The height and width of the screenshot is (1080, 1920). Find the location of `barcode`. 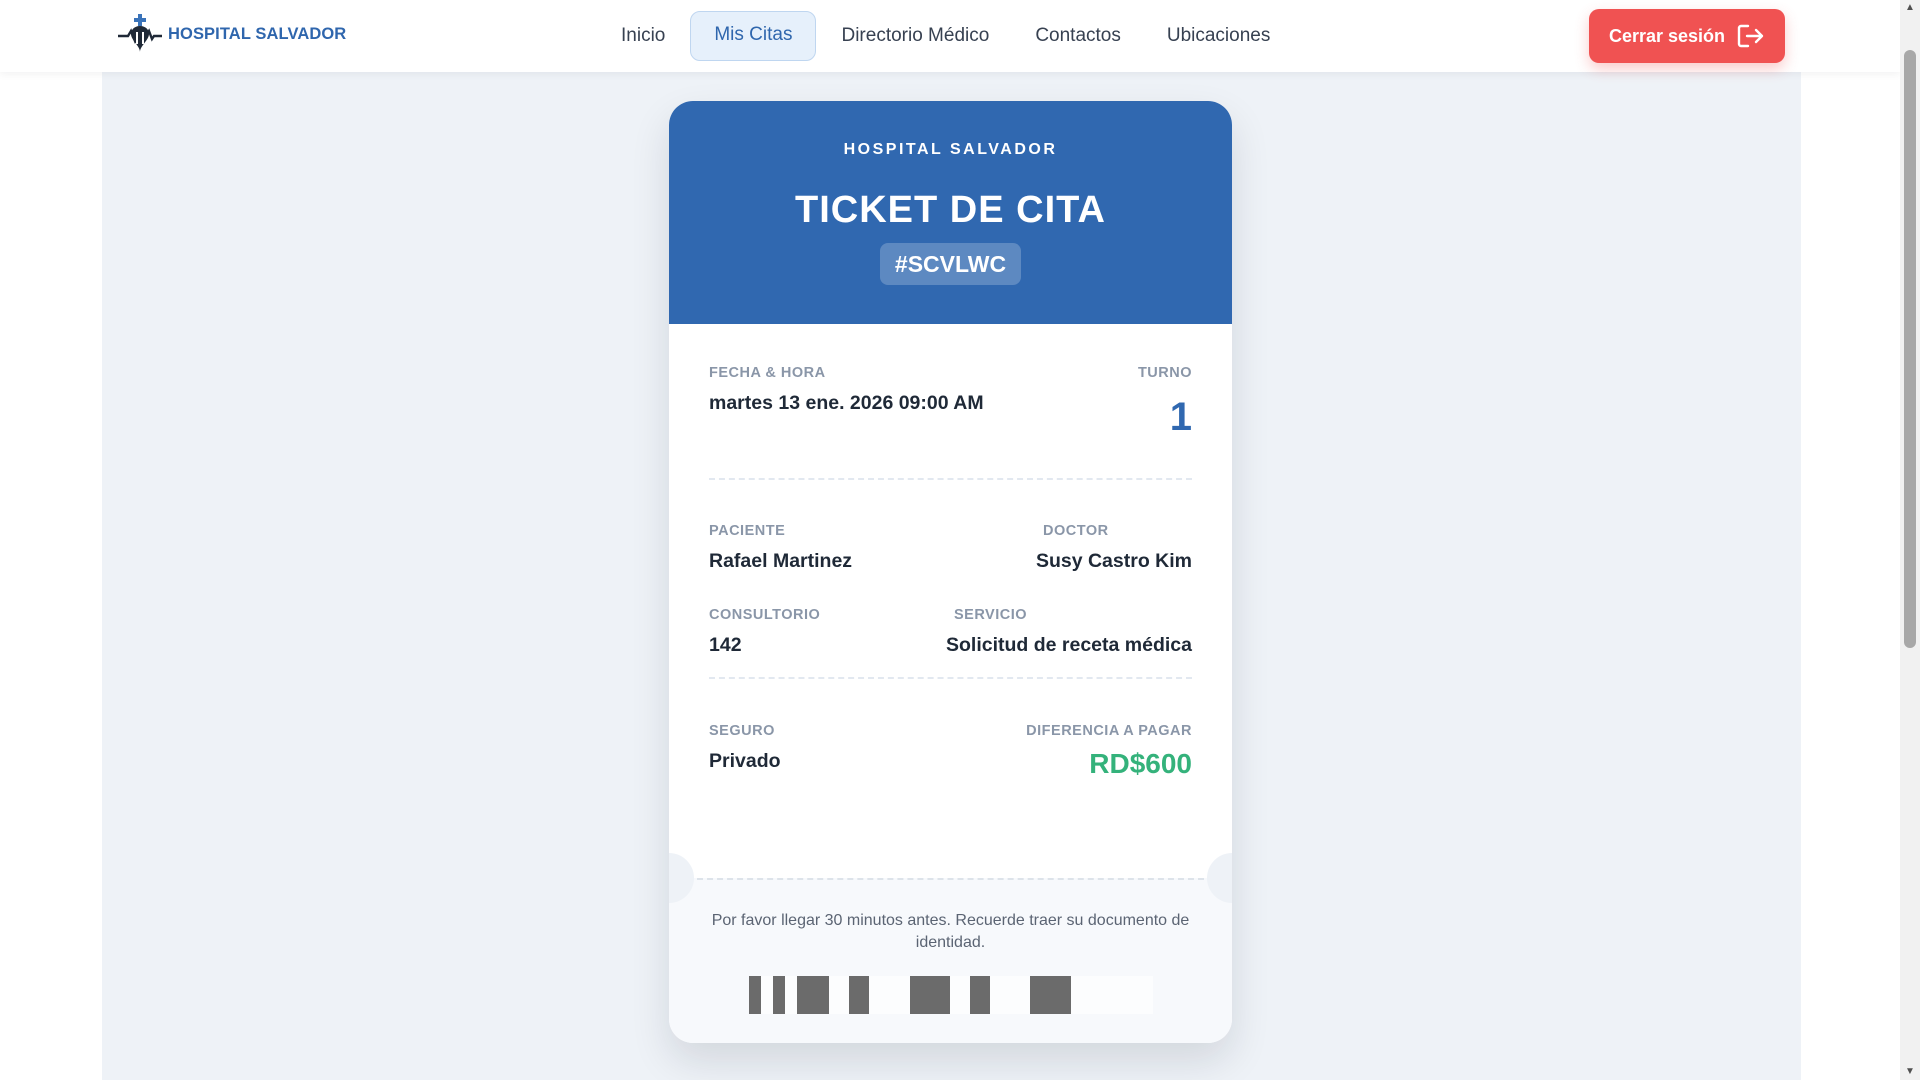

barcode is located at coordinates (951, 995).